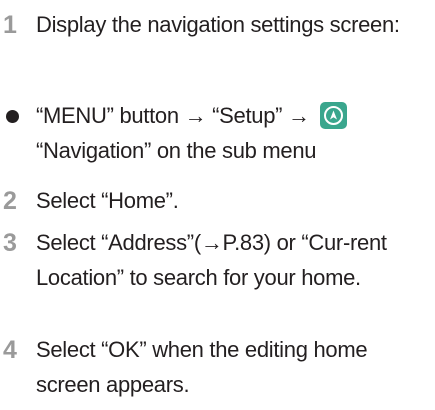  What do you see at coordinates (333, 115) in the screenshot?
I see `navigation-compass-icon` at bounding box center [333, 115].